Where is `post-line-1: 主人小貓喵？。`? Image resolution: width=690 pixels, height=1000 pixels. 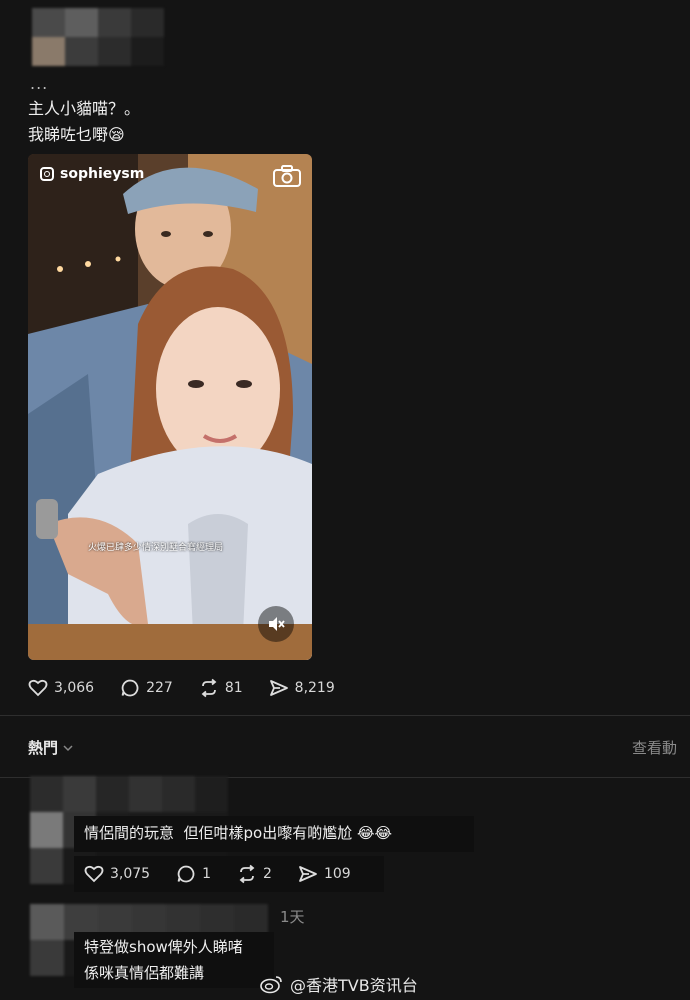 post-line-1: 主人小貓喵？。 is located at coordinates (84, 108).